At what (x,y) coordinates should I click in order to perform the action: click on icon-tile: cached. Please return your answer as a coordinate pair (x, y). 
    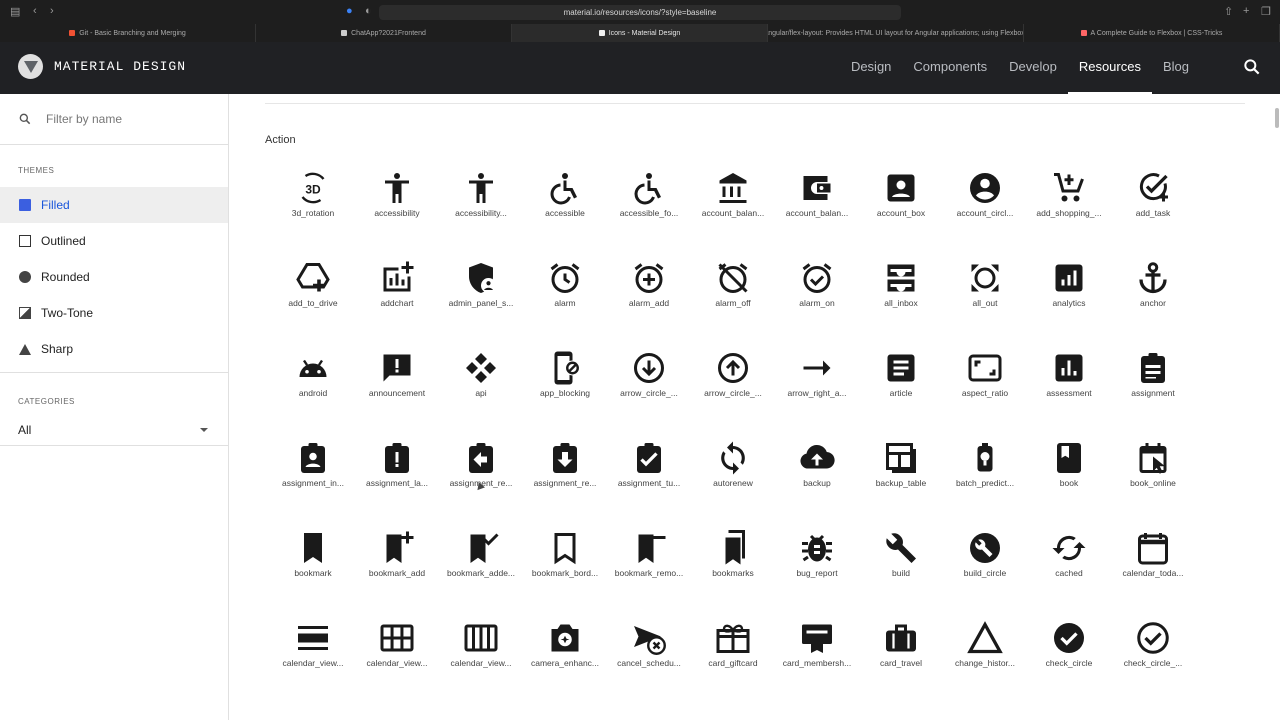
    Looking at the image, I should click on (1069, 575).